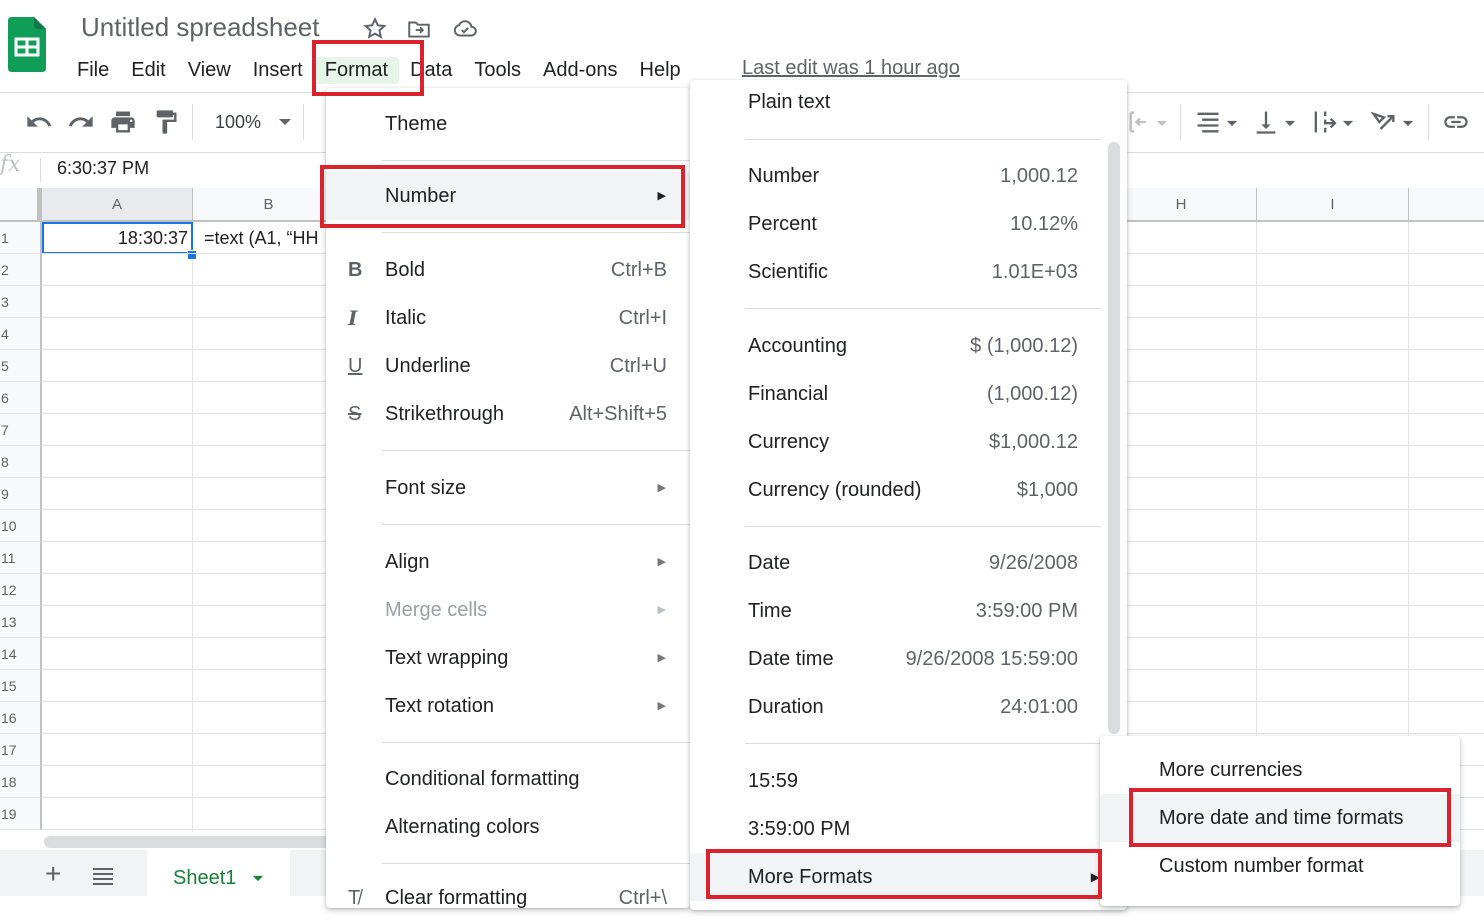 The image size is (1484, 922). I want to click on row-header: 6, so click(21, 398).